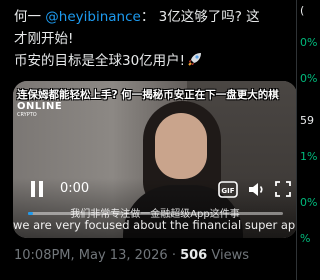 The image size is (320, 280). I want to click on rocket-icon, so click(195, 62).